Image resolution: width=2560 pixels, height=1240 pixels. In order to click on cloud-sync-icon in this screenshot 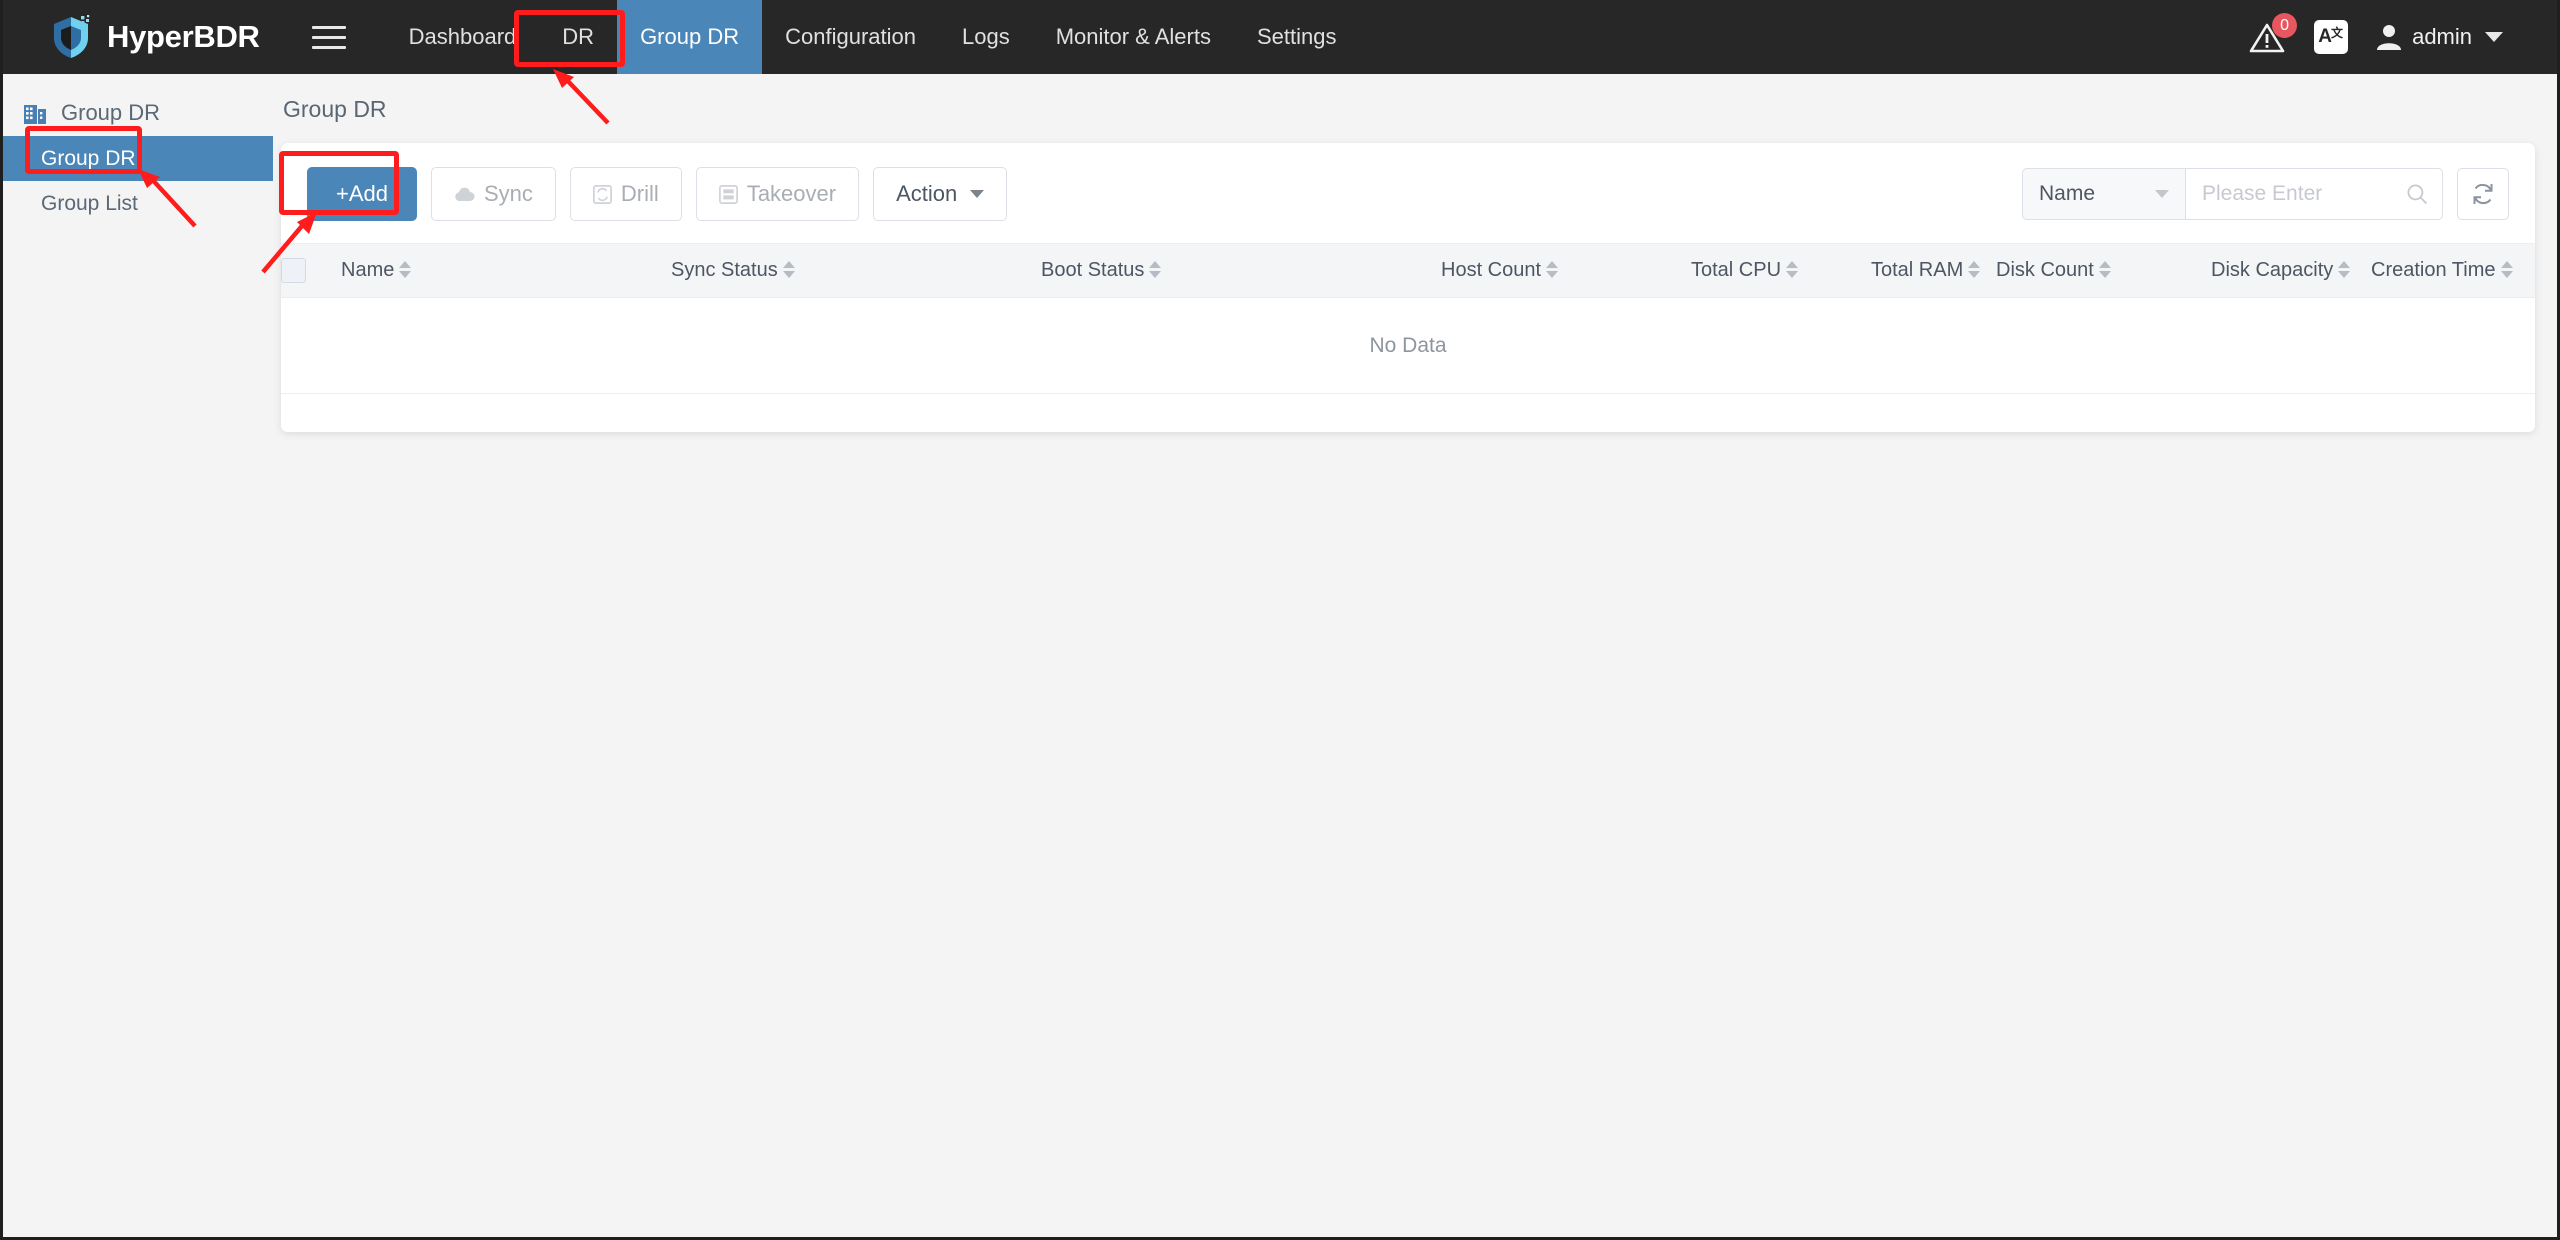, I will do `click(465, 194)`.